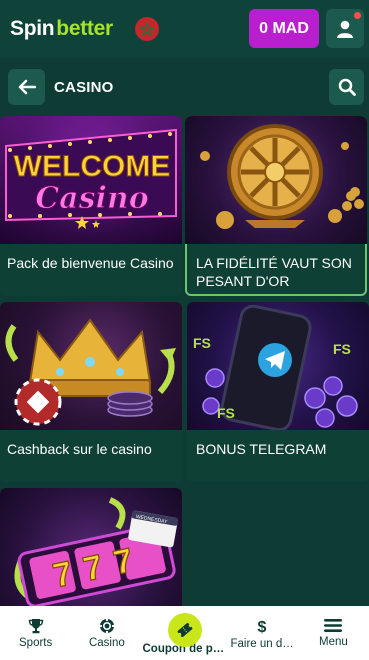  What do you see at coordinates (333, 642) in the screenshot?
I see `nav-label: Menu` at bounding box center [333, 642].